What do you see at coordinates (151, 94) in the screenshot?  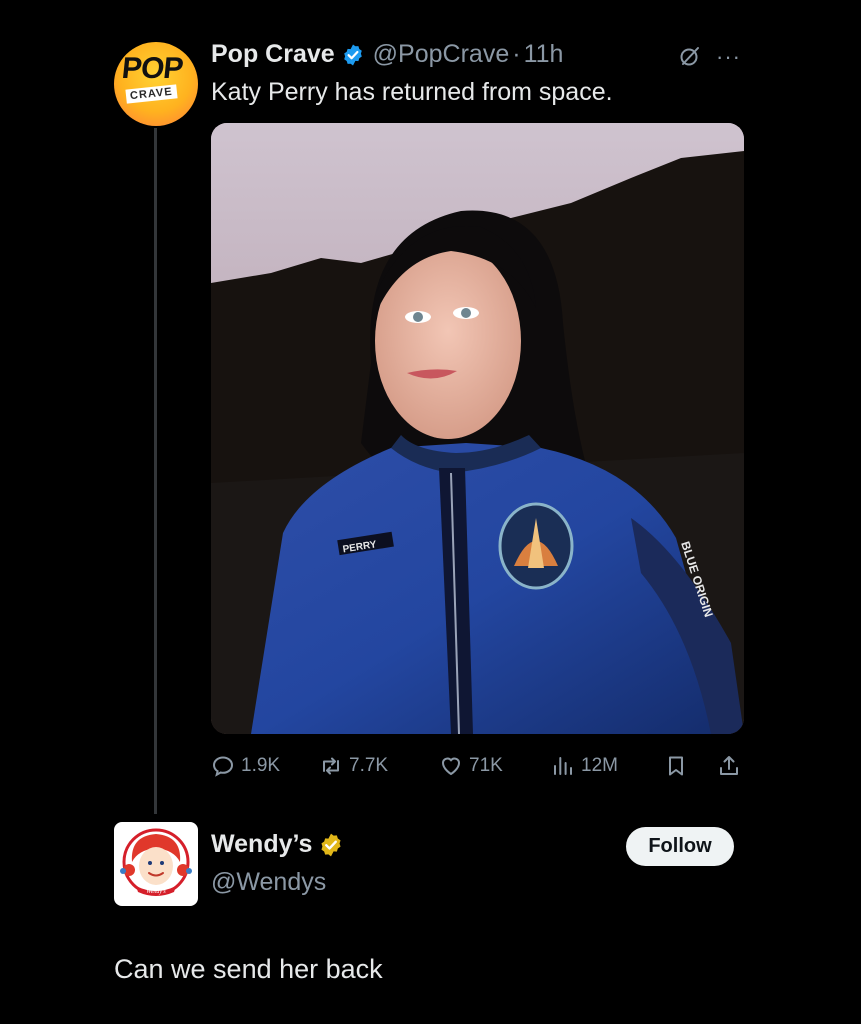 I see `avatar-crave-word: CRAVE` at bounding box center [151, 94].